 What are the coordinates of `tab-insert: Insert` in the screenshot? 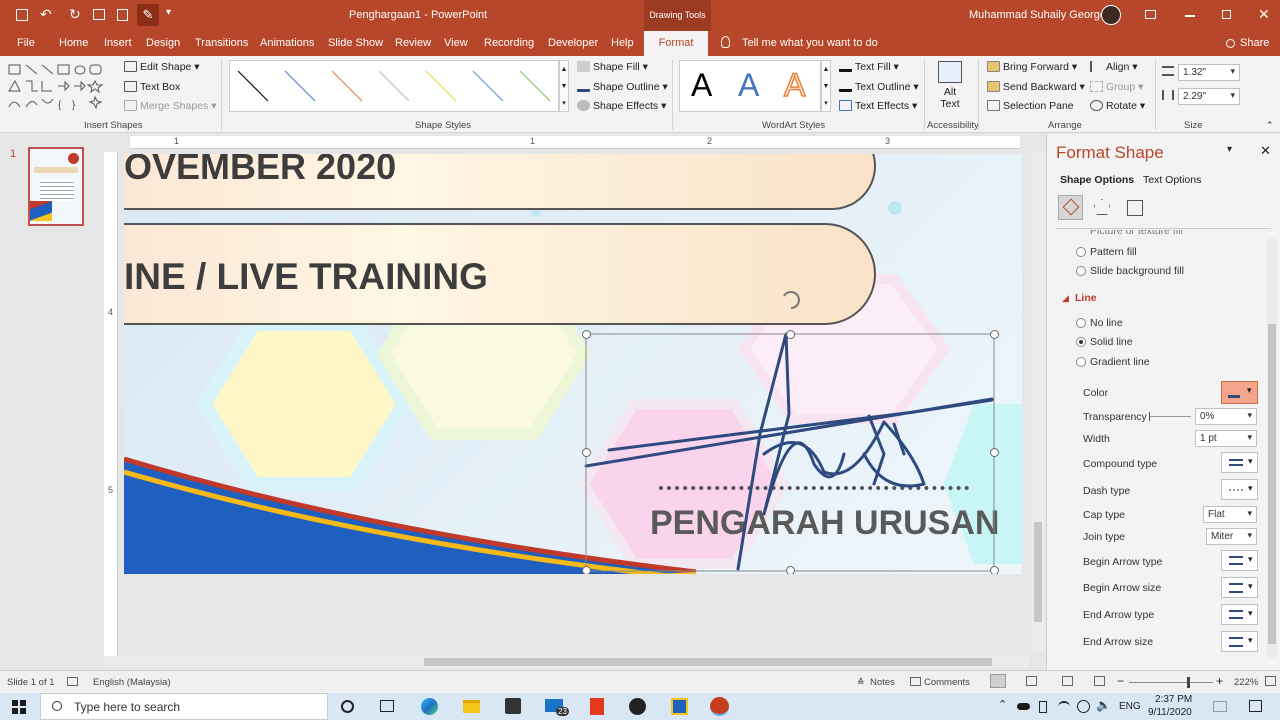 It's located at (118, 43).